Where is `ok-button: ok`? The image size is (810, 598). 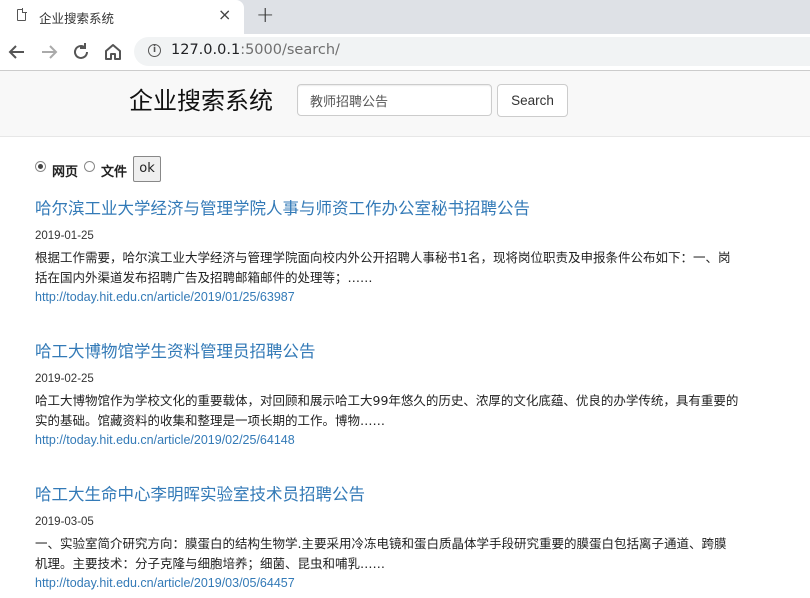
ok-button: ok is located at coordinates (147, 169).